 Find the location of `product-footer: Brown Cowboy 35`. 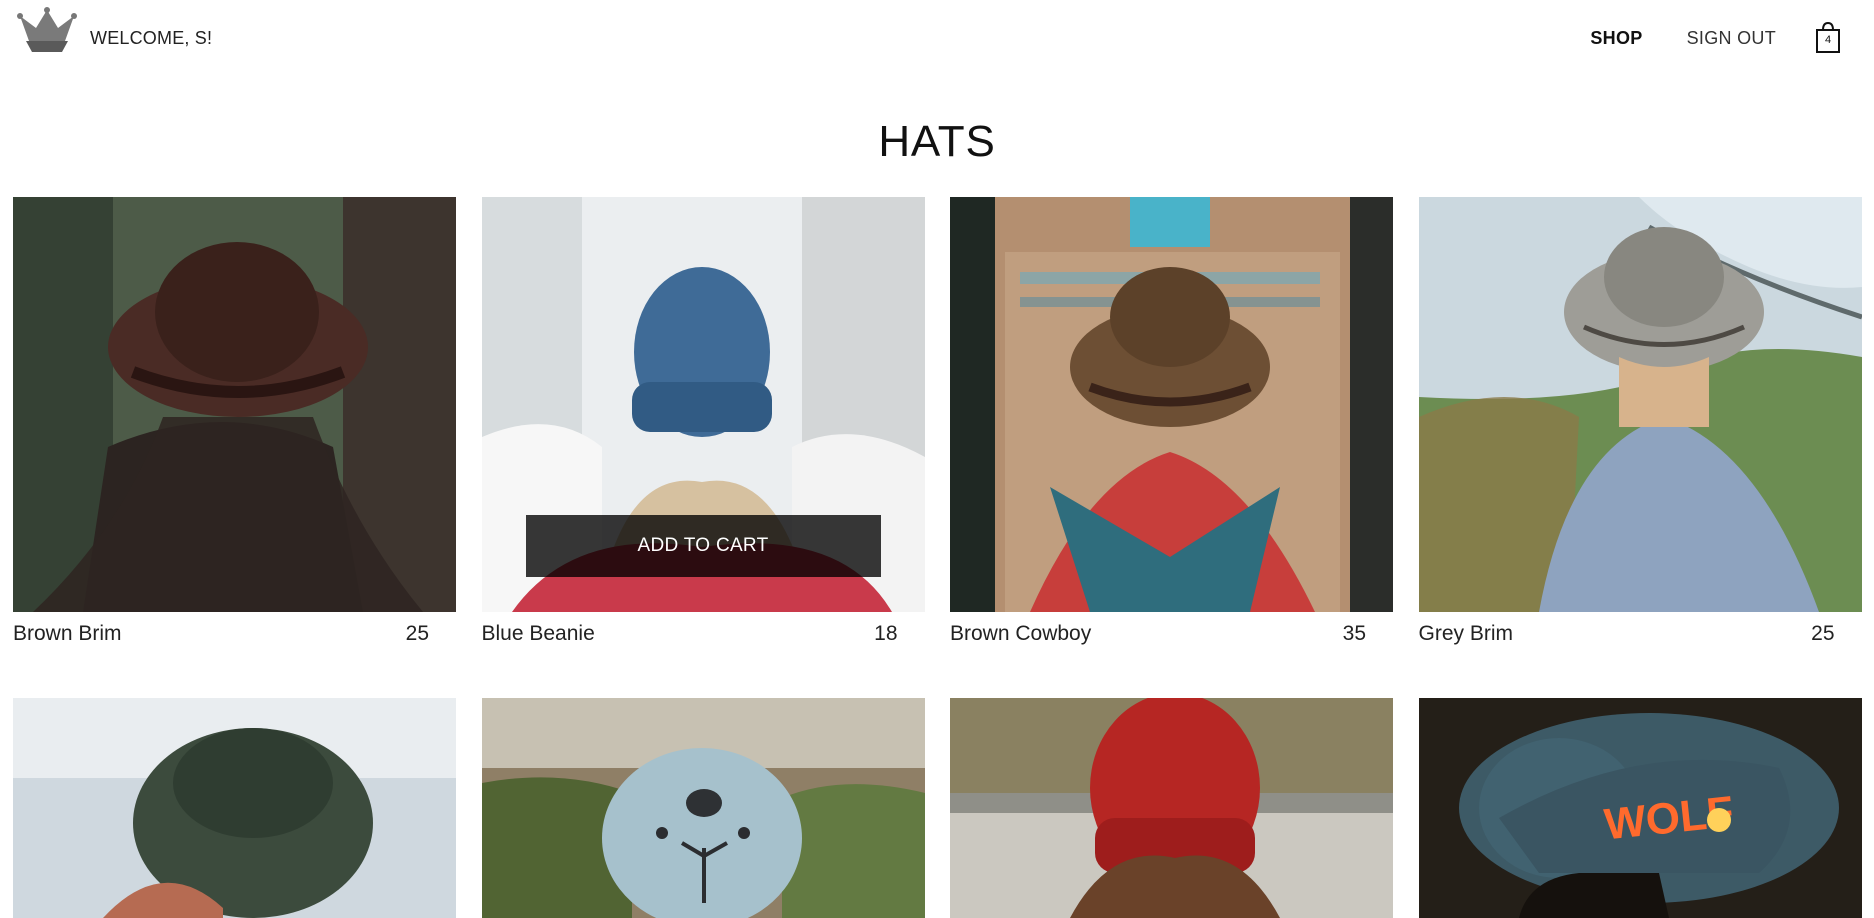

product-footer: Brown Cowboy 35 is located at coordinates (1171, 634).